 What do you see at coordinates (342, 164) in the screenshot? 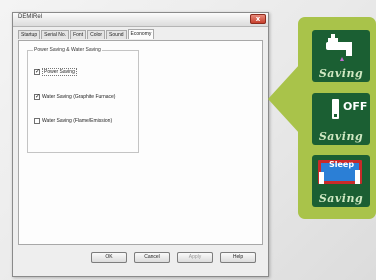
I see `sleep-badge: Sleep` at bounding box center [342, 164].